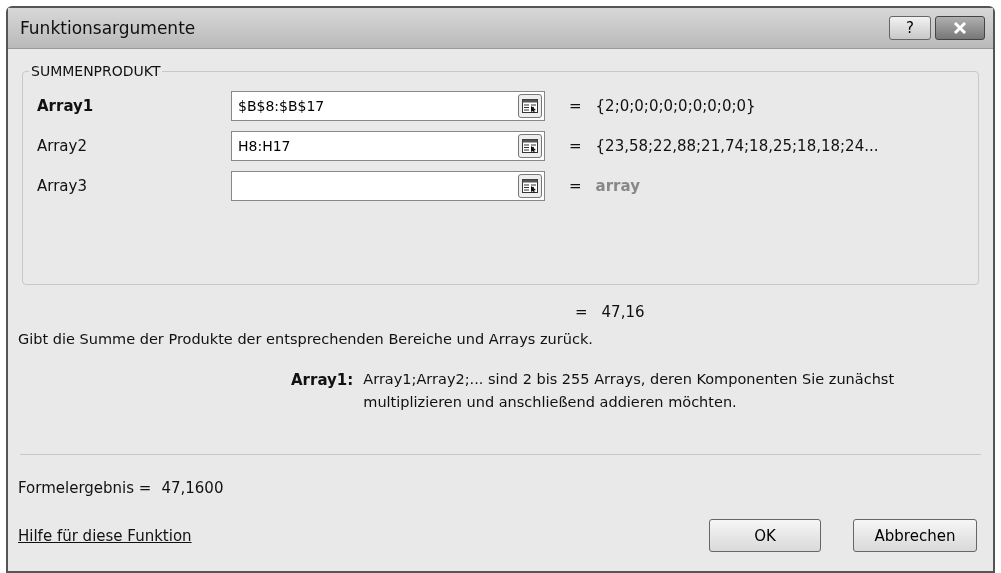  What do you see at coordinates (96, 71) in the screenshot?
I see `function-name: SUMMENPRODUKT` at bounding box center [96, 71].